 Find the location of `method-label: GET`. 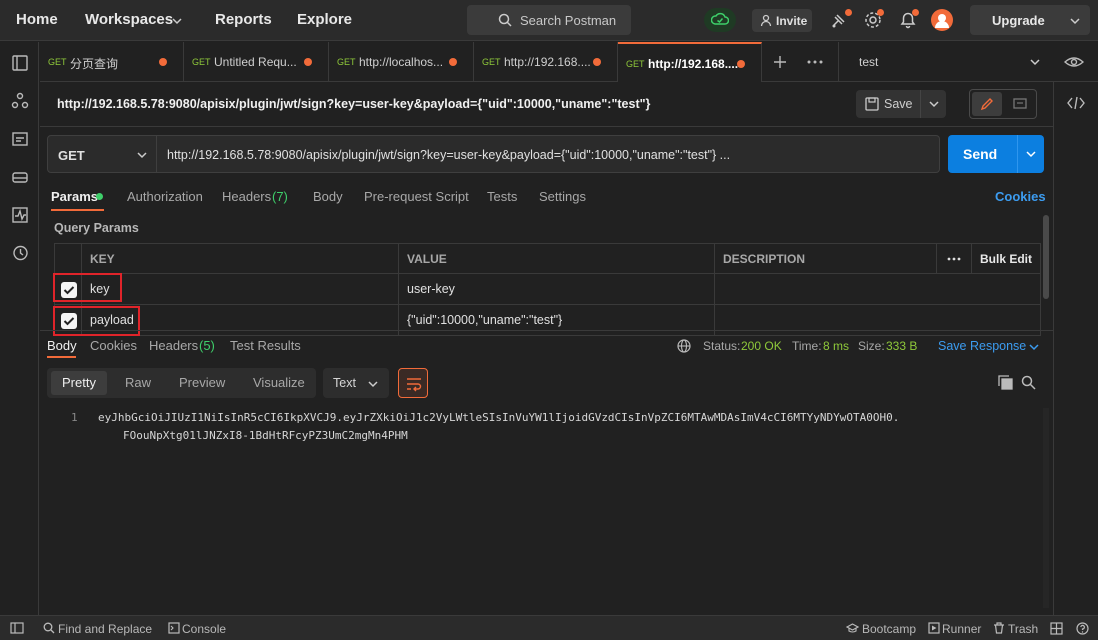

method-label: GET is located at coordinates (71, 155).